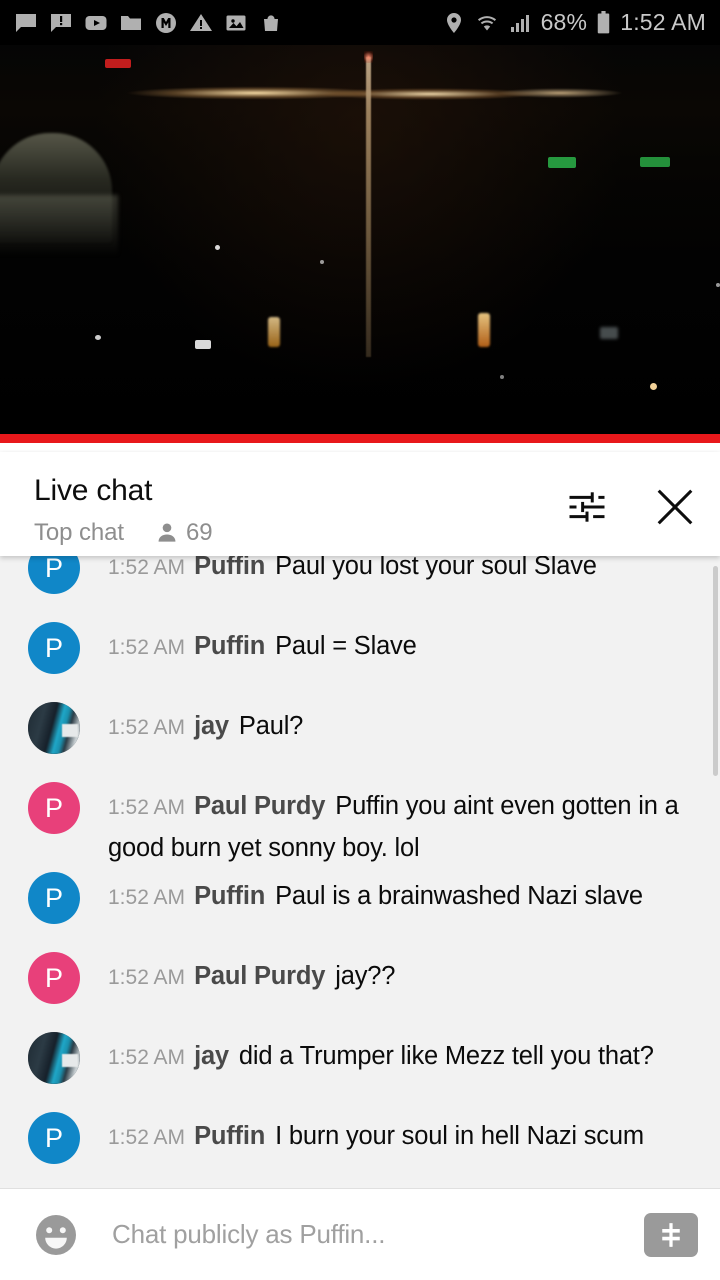 This screenshot has width=720, height=1280. I want to click on m-circle-icon, so click(166, 22).